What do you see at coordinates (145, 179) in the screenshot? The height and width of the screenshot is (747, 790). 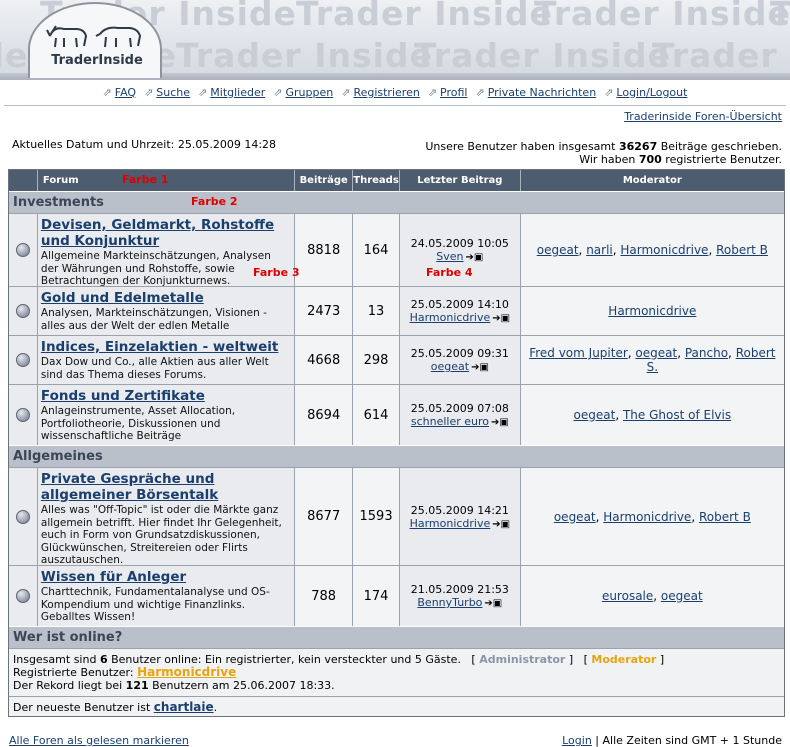 I see `annotation-farbe-1: Farbe 1` at bounding box center [145, 179].